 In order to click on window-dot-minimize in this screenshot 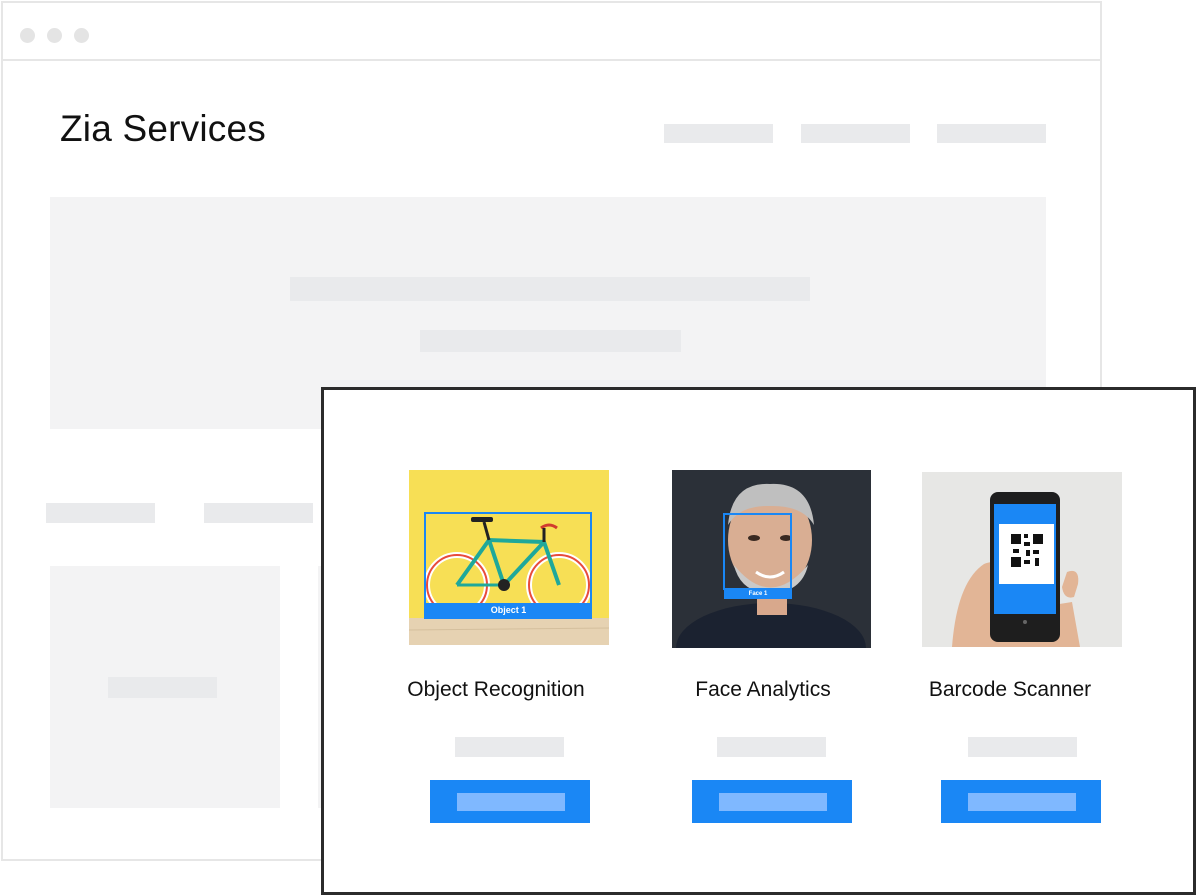, I will do `click(54, 35)`.